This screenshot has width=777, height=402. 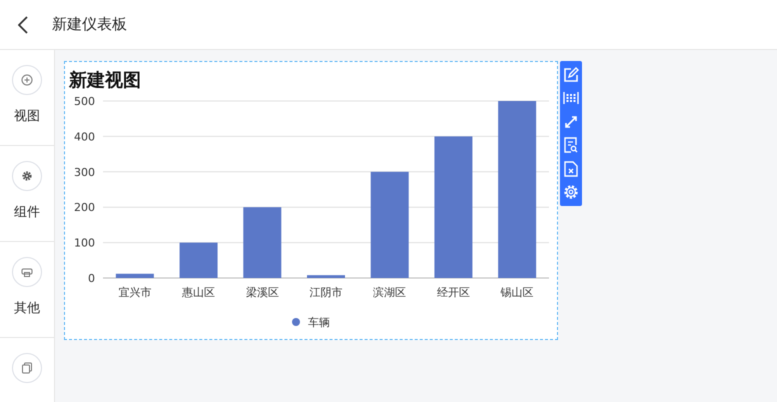 I want to click on legend-marker, so click(x=296, y=322).